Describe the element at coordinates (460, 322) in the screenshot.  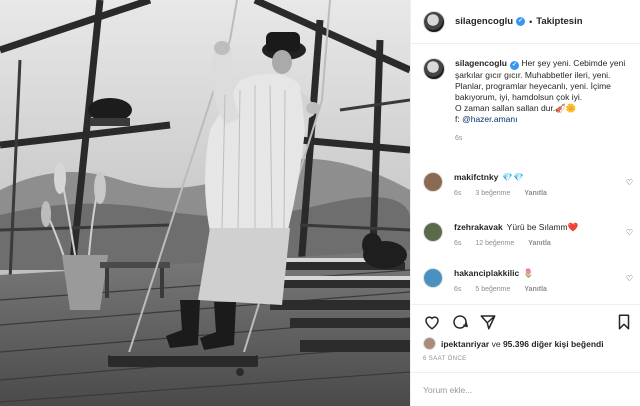
I see `comment-icon` at that location.